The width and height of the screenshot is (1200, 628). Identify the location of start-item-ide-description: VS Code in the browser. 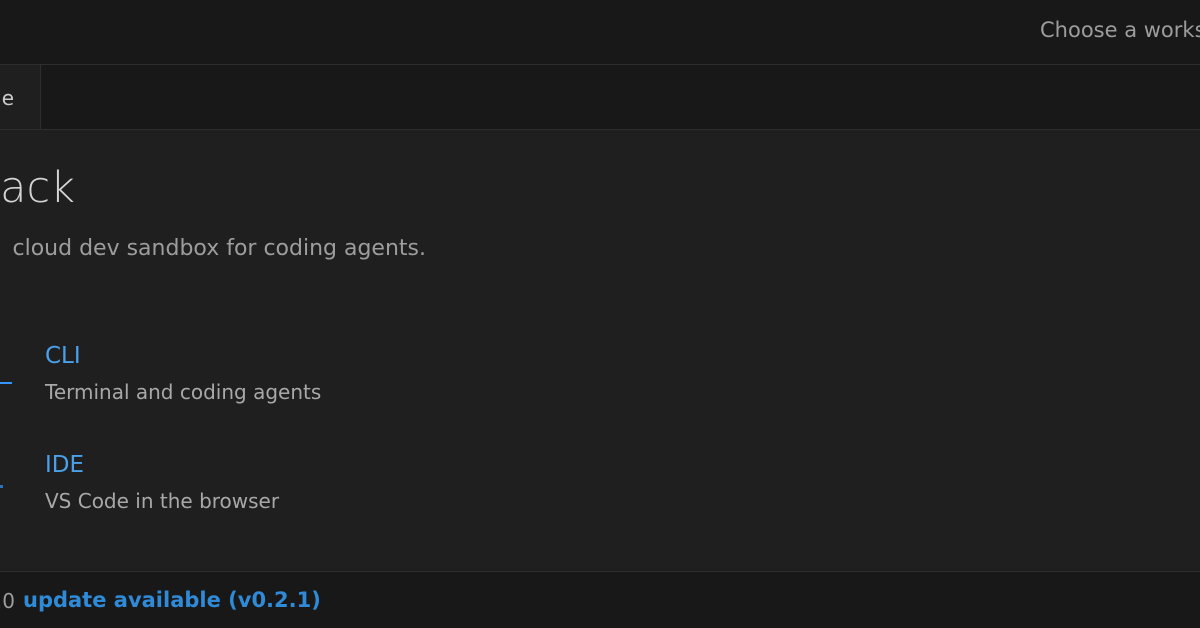
(162, 501).